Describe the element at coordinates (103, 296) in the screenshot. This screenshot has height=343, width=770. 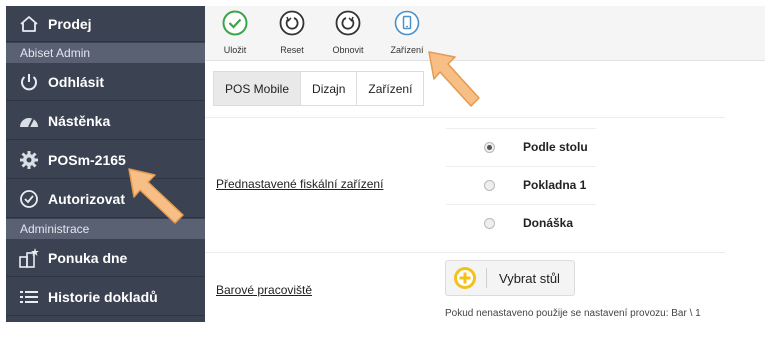
I see `sidebar-item-label: Historie dokladů` at that location.